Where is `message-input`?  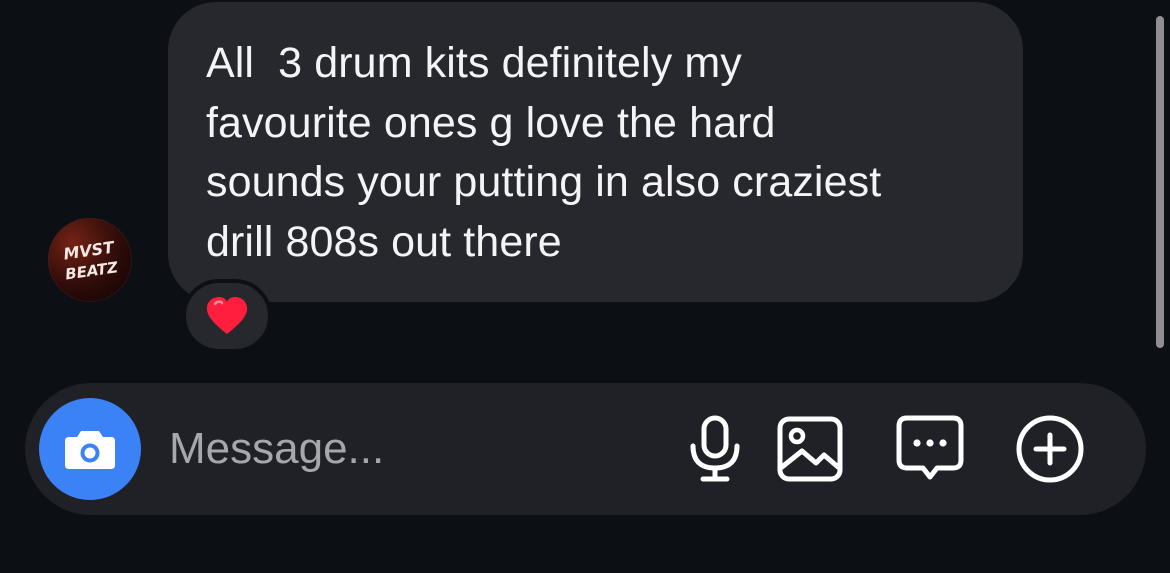
message-input is located at coordinates (399, 449).